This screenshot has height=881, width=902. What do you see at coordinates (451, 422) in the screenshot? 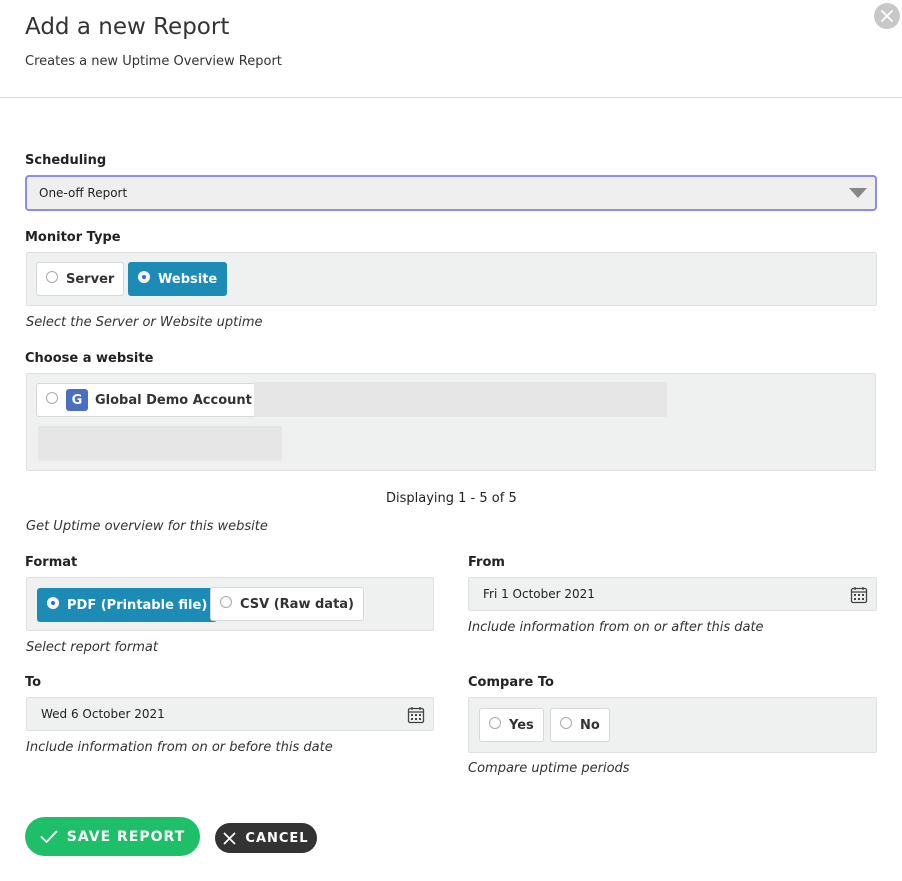
I see `website-list: G Global Demo Account` at bounding box center [451, 422].